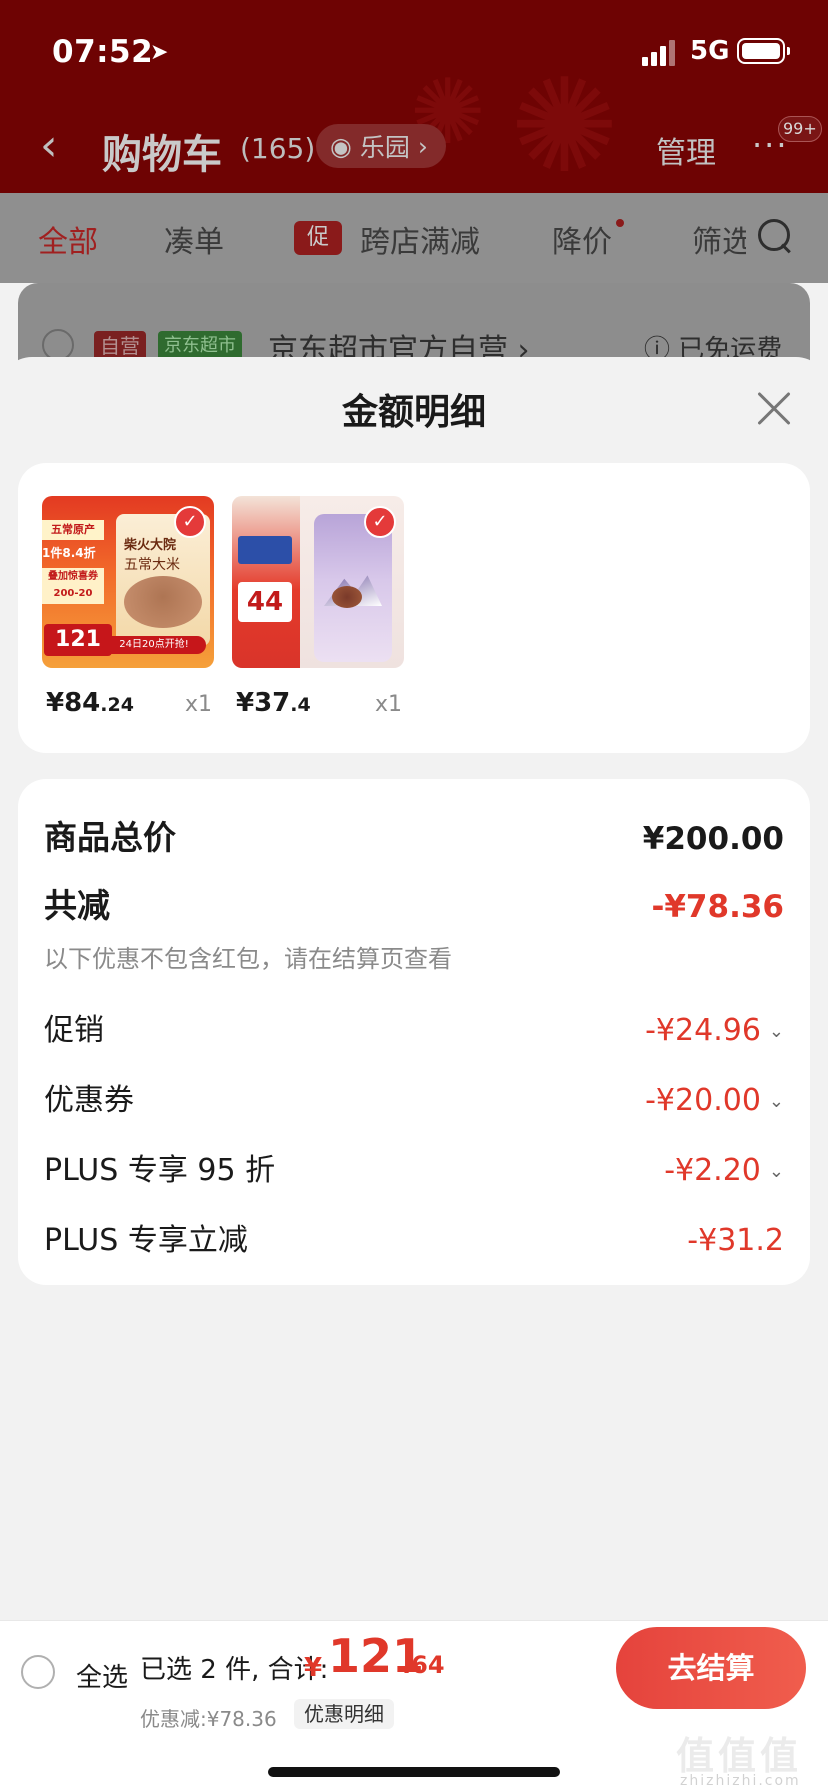 This screenshot has height=1792, width=828. Describe the element at coordinates (344, 1714) in the screenshot. I see `discount-detail-button: 优惠明细` at that location.